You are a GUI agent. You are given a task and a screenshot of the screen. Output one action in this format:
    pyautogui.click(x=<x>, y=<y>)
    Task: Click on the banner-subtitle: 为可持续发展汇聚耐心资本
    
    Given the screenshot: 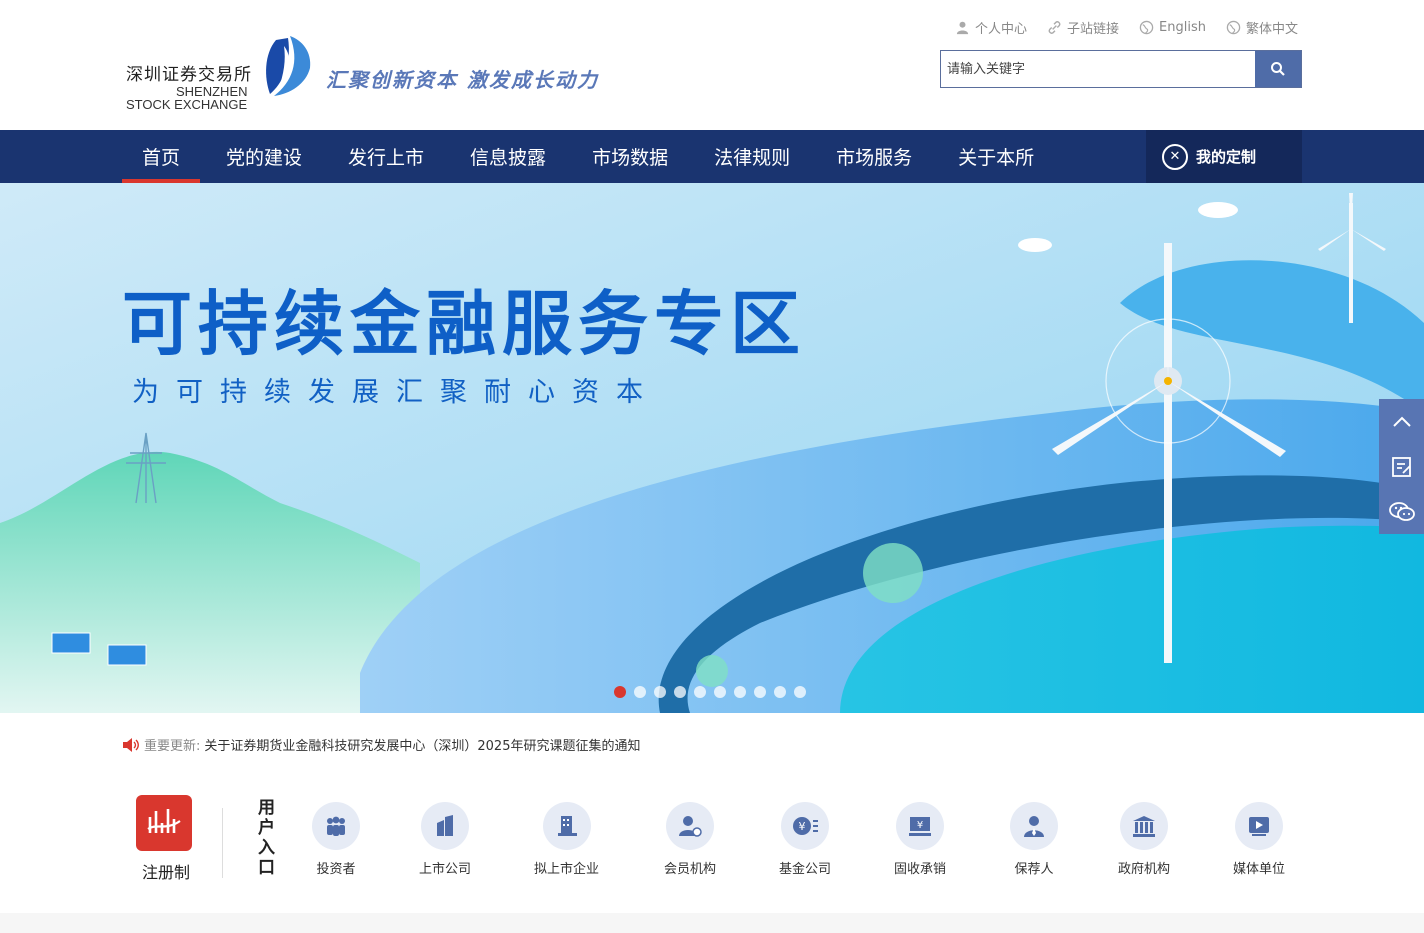 What is the action you would take?
    pyautogui.click(x=396, y=392)
    